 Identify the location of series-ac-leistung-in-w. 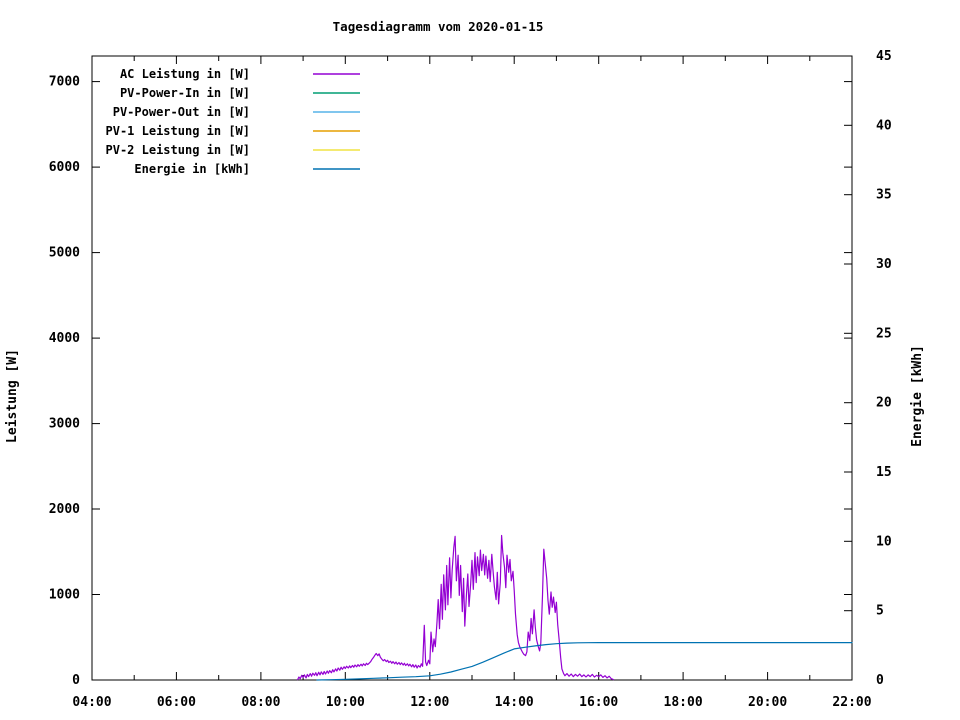
(456, 607).